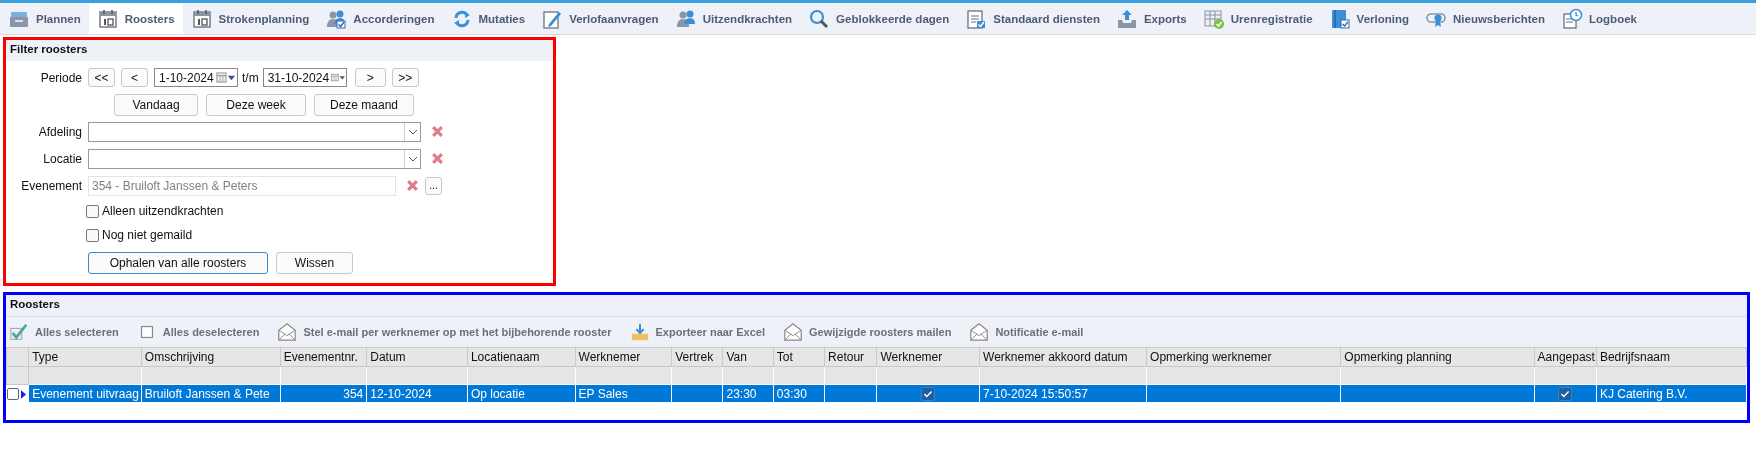 The image size is (1756, 452). Describe the element at coordinates (748, 357) in the screenshot. I see `column-header: Van` at that location.